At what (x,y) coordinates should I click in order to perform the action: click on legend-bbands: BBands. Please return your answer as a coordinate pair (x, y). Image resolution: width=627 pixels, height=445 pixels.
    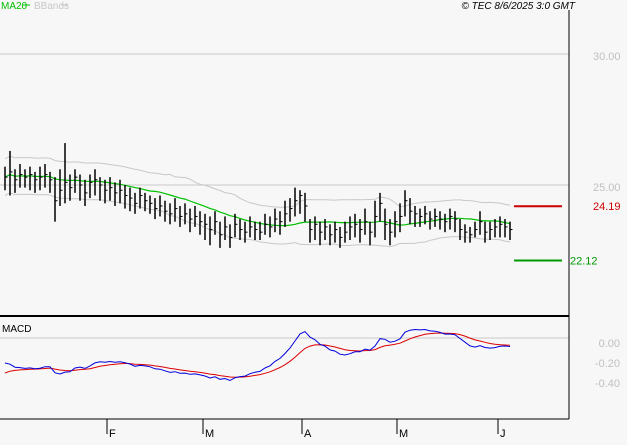
    Looking at the image, I should click on (51, 6).